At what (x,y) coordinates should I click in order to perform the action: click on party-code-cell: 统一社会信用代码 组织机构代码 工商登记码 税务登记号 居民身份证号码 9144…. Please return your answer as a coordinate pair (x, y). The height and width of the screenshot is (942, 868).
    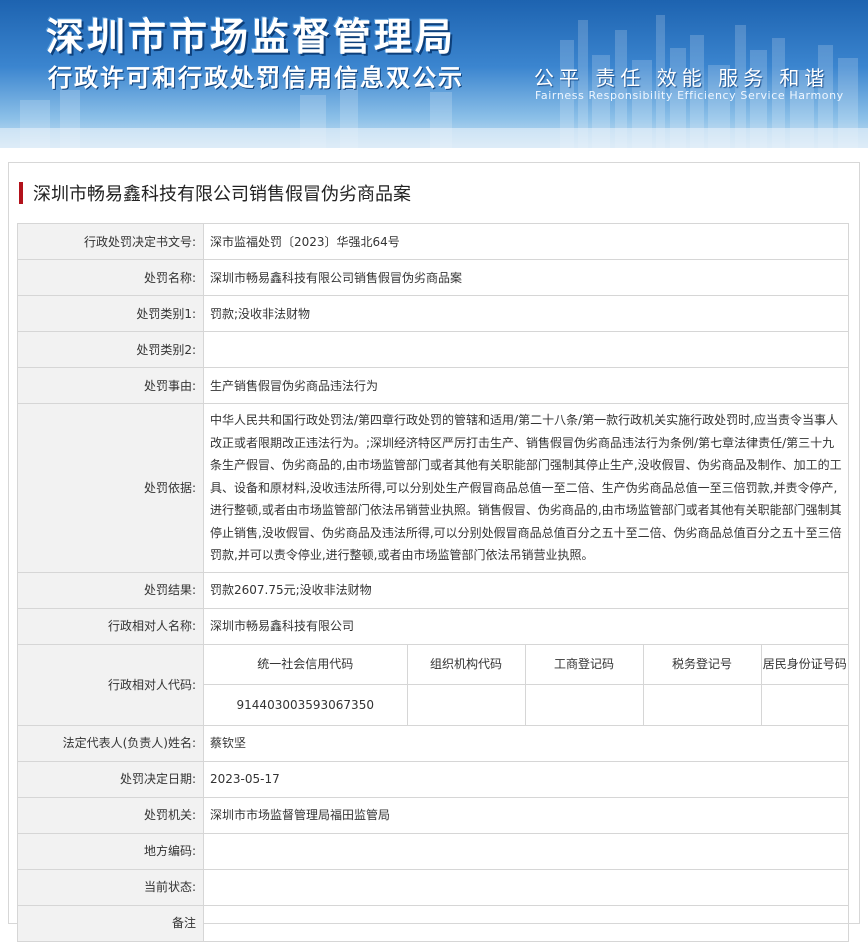
    Looking at the image, I should click on (526, 684).